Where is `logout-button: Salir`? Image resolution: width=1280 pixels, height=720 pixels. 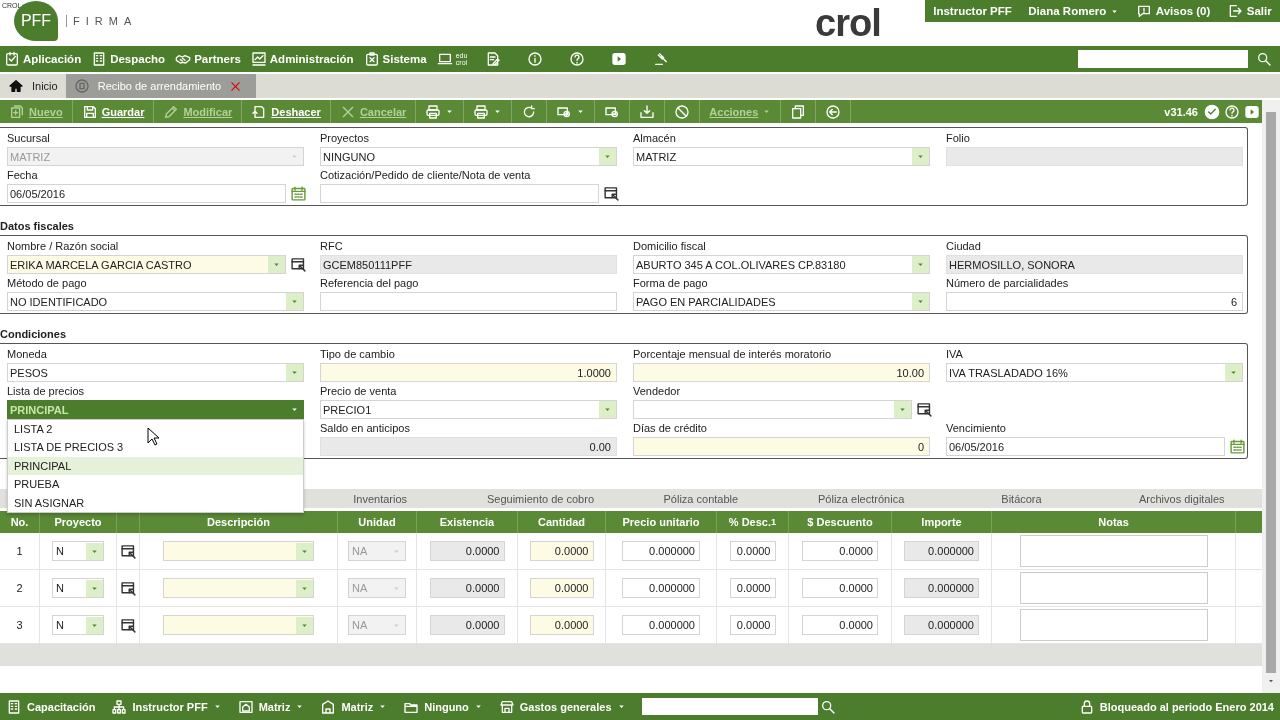
logout-button: Salir is located at coordinates (1249, 11).